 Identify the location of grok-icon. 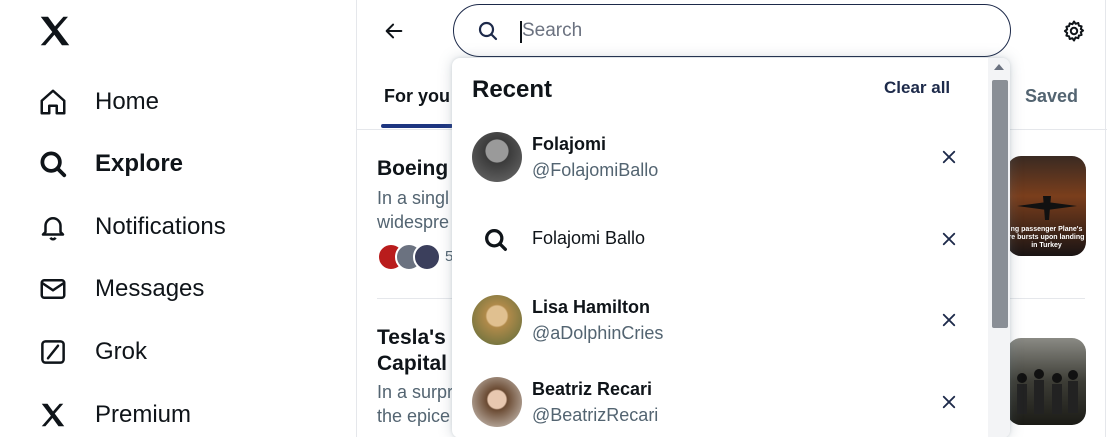
(53, 352).